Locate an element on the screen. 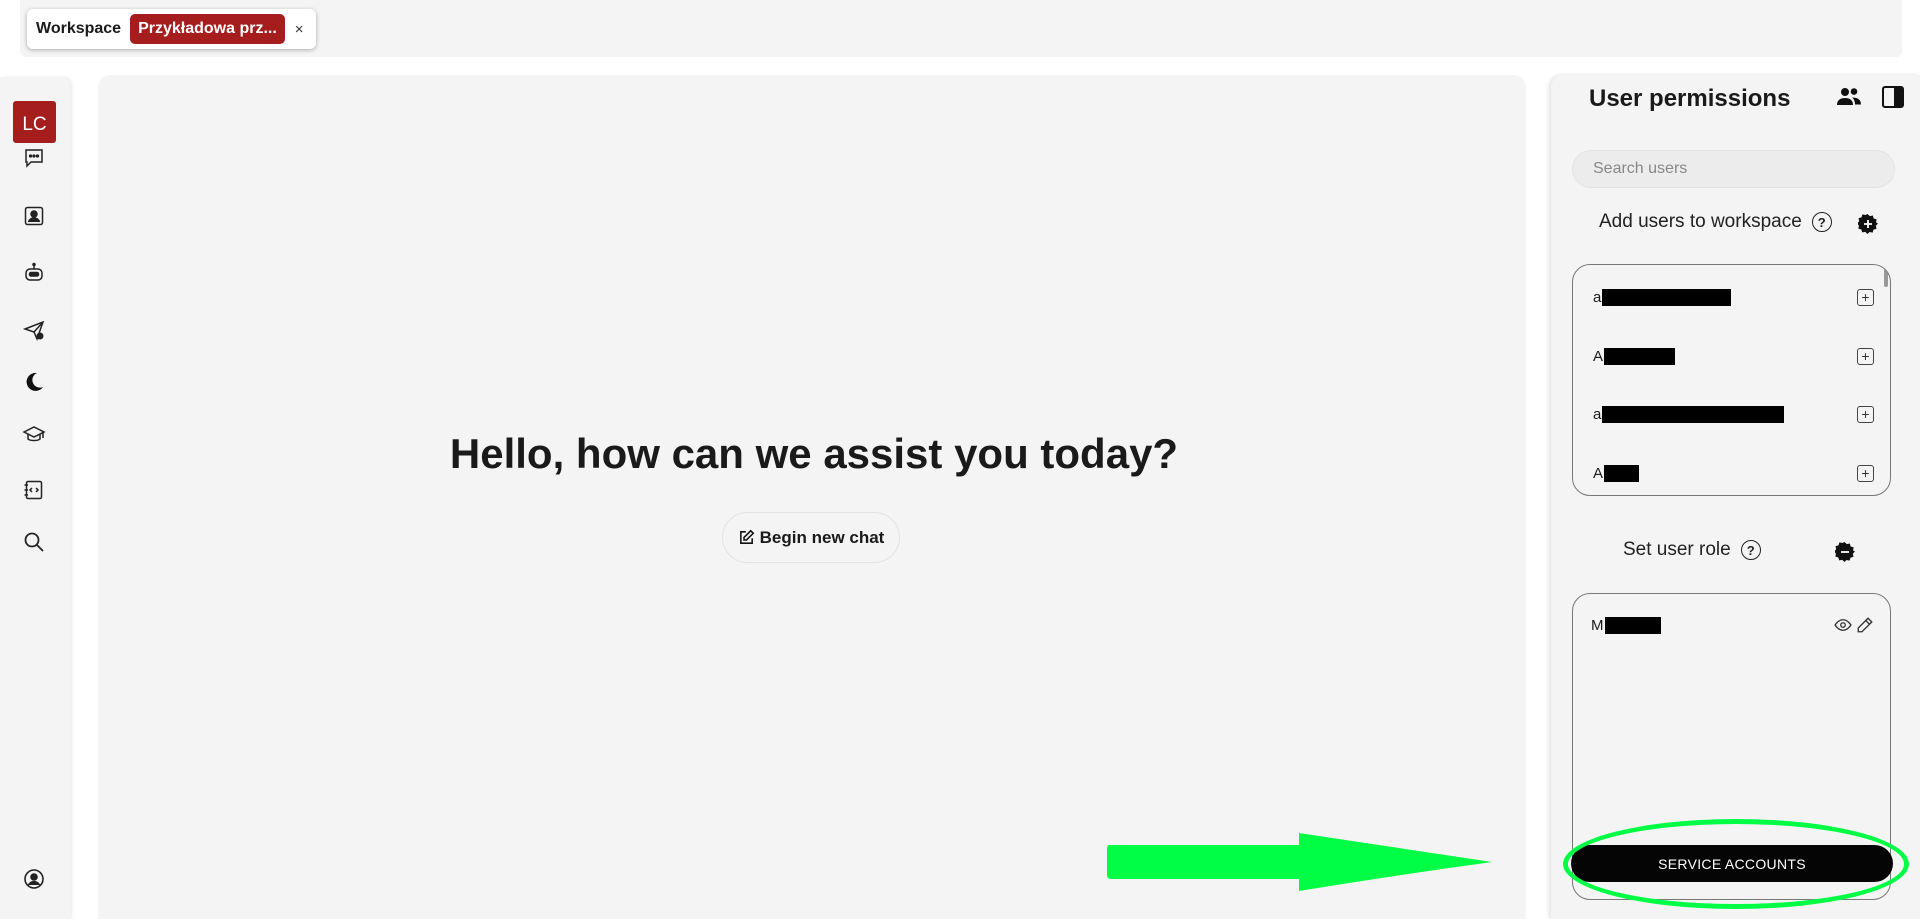 The width and height of the screenshot is (1920, 919). scrollbar is located at coordinates (1886, 276).